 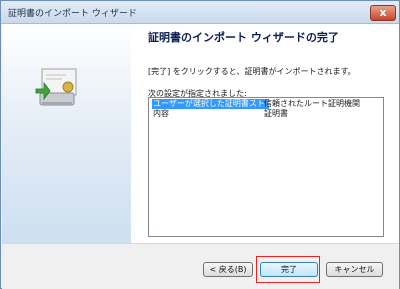 What do you see at coordinates (276, 113) in the screenshot?
I see `setting-value: 証明書` at bounding box center [276, 113].